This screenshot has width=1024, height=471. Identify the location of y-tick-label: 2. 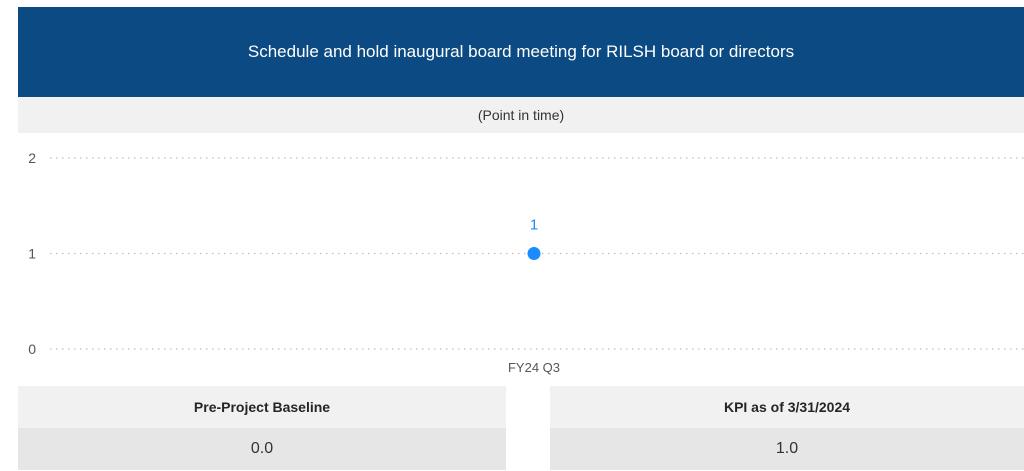
(32, 158).